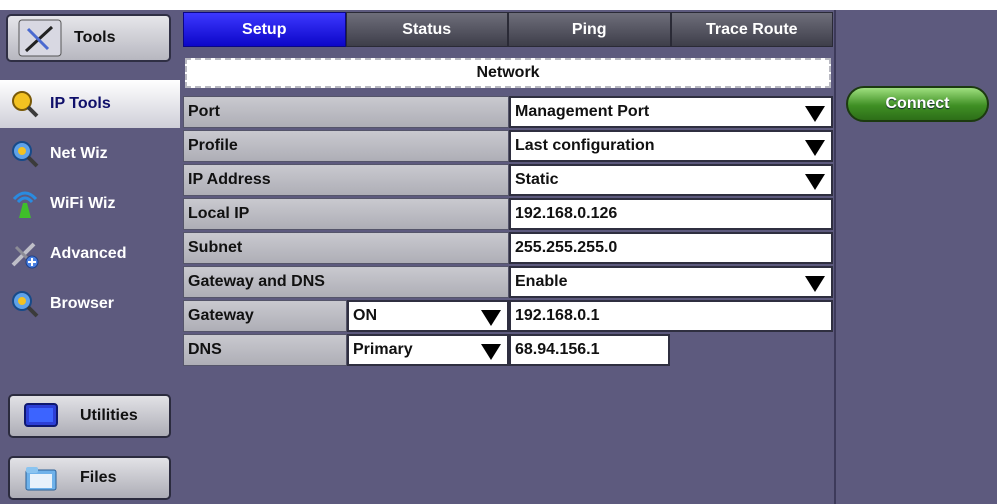 The image size is (997, 504). What do you see at coordinates (41, 479) in the screenshot?
I see `folder-icon` at bounding box center [41, 479].